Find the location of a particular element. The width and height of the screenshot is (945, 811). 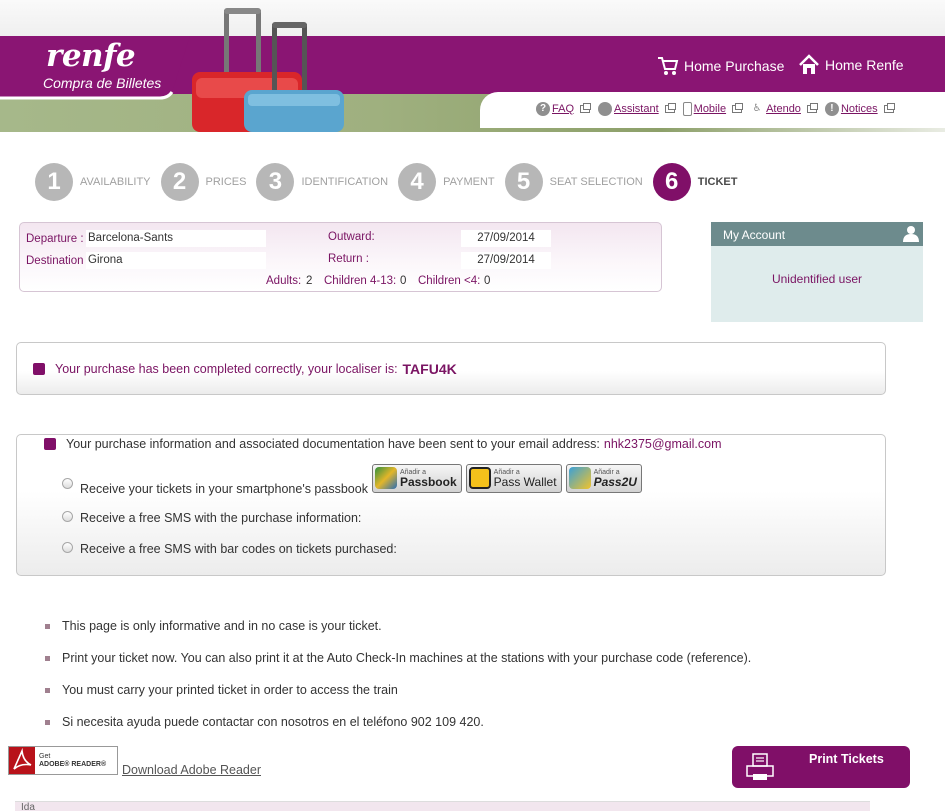

get-adobe-reader-badge: Get ADOBE® READER® is located at coordinates (63, 760).